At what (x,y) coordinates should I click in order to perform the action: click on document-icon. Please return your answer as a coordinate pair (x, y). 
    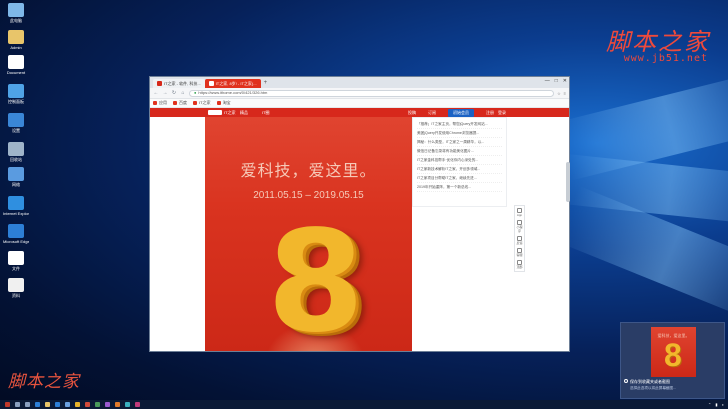
    Looking at the image, I should click on (16, 62).